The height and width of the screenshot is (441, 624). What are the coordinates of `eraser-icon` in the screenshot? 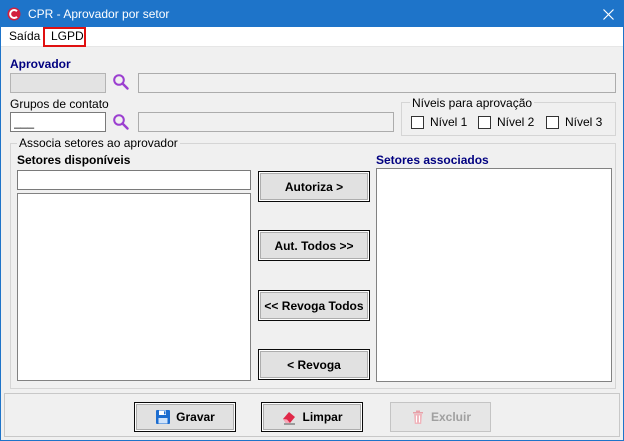 It's located at (289, 418).